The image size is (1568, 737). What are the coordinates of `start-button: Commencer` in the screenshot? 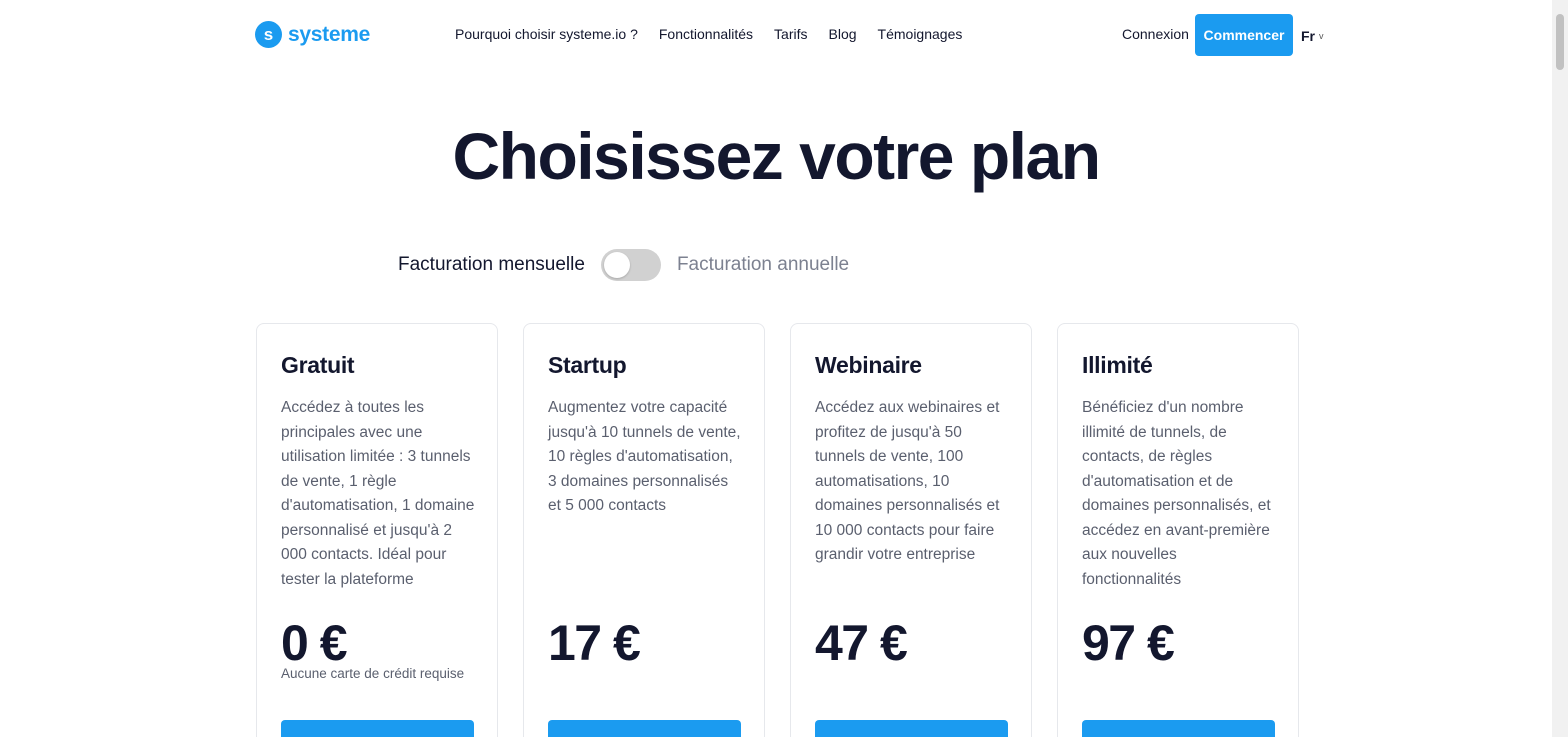 It's located at (1244, 35).